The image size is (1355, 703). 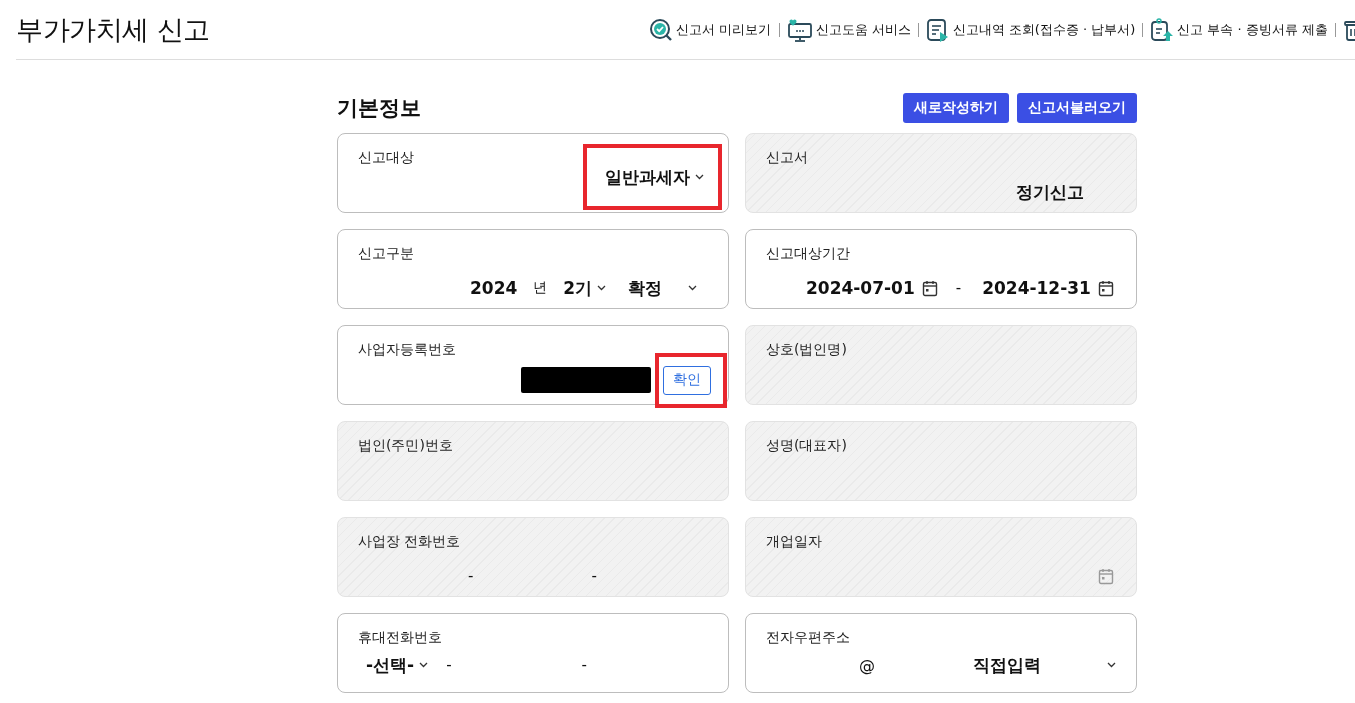 What do you see at coordinates (386, 253) in the screenshot?
I see `field-label: 신고구분` at bounding box center [386, 253].